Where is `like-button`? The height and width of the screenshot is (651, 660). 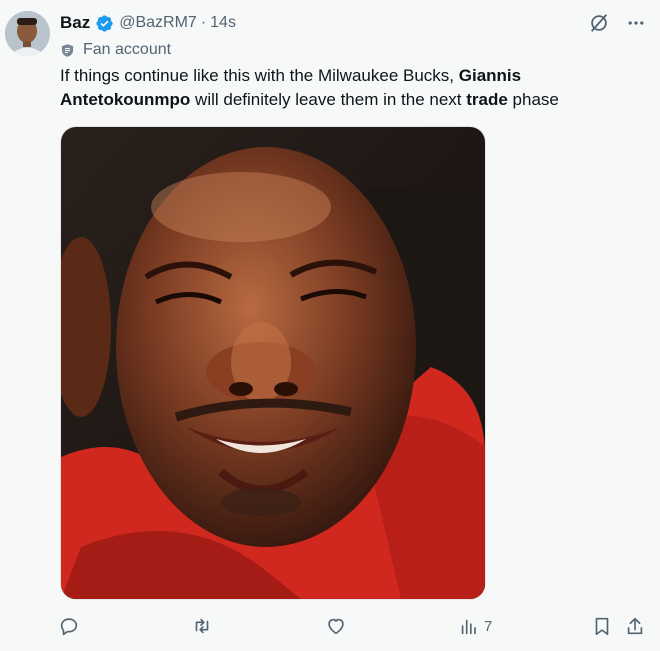
like-button is located at coordinates (336, 626).